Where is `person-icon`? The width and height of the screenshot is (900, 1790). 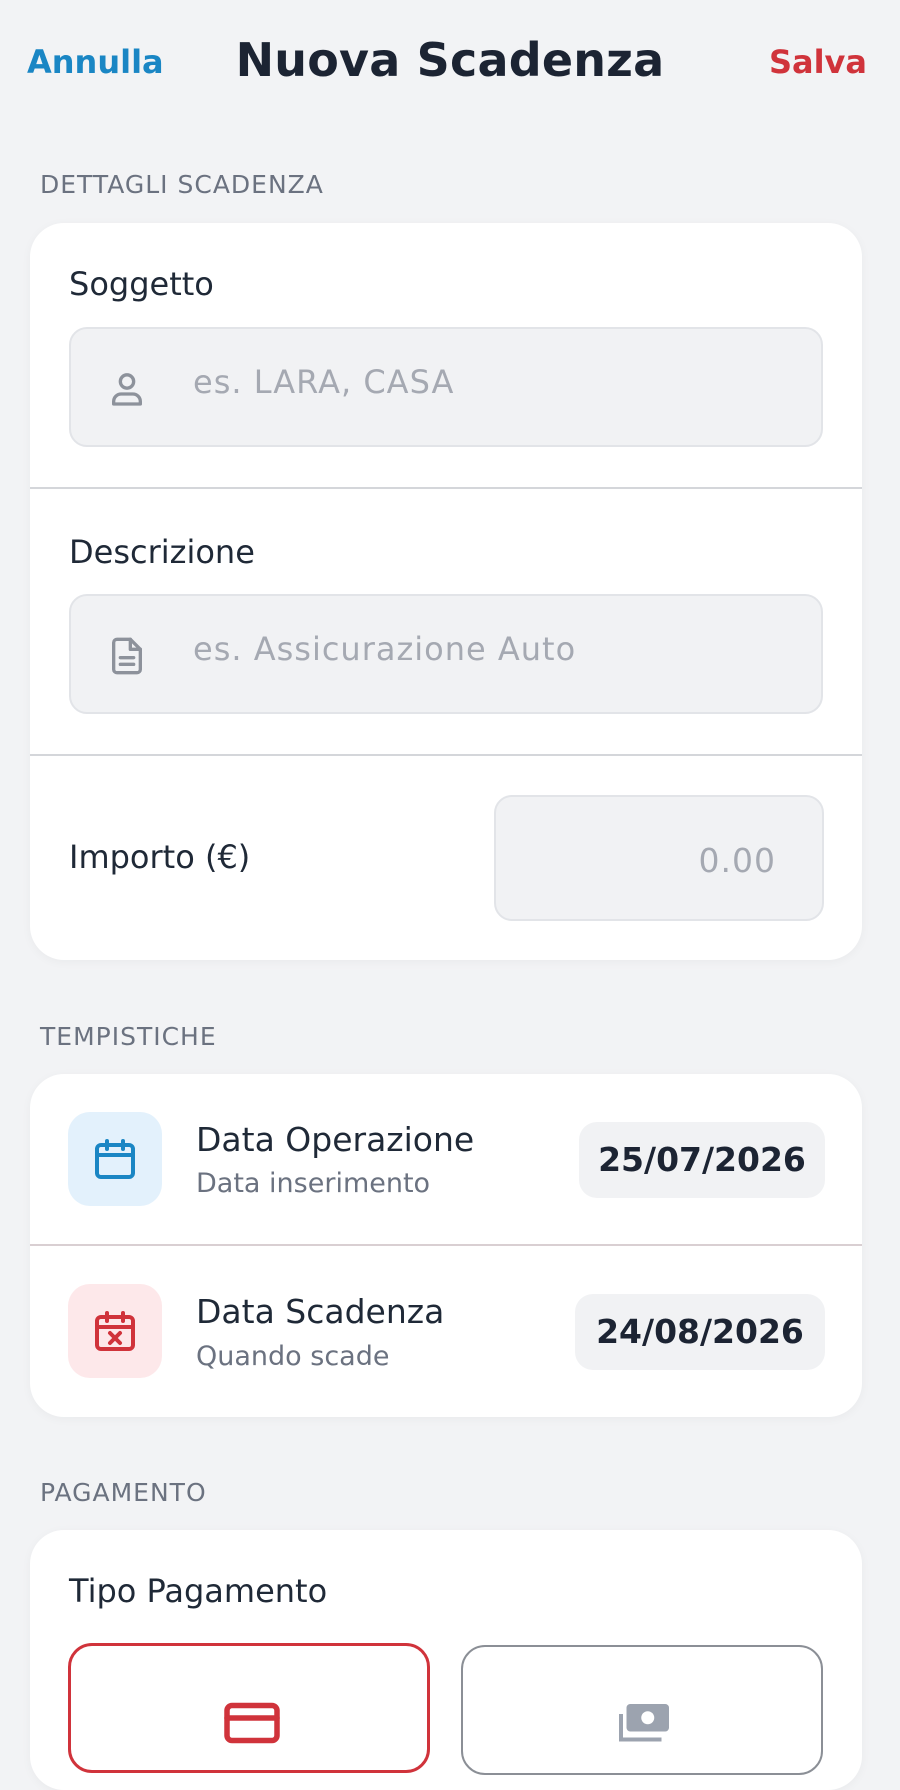 person-icon is located at coordinates (127, 389).